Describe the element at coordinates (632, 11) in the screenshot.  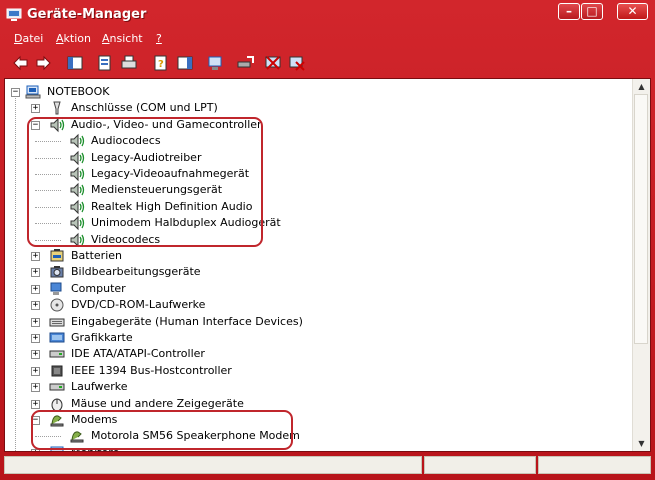
I see `close-button: ✕` at that location.